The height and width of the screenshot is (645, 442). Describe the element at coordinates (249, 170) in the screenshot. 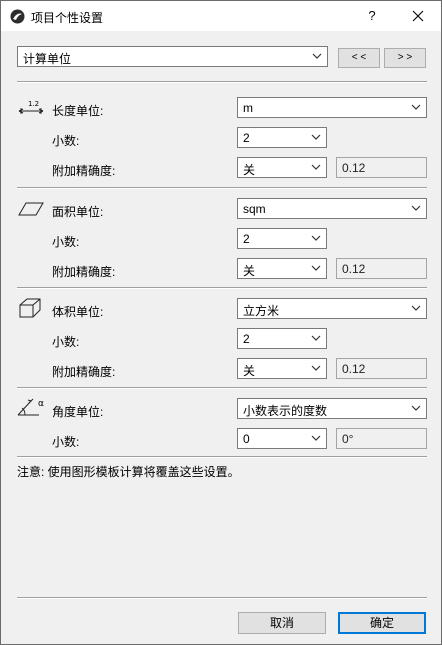

I see `length-extra-accuracy-value: 关` at that location.